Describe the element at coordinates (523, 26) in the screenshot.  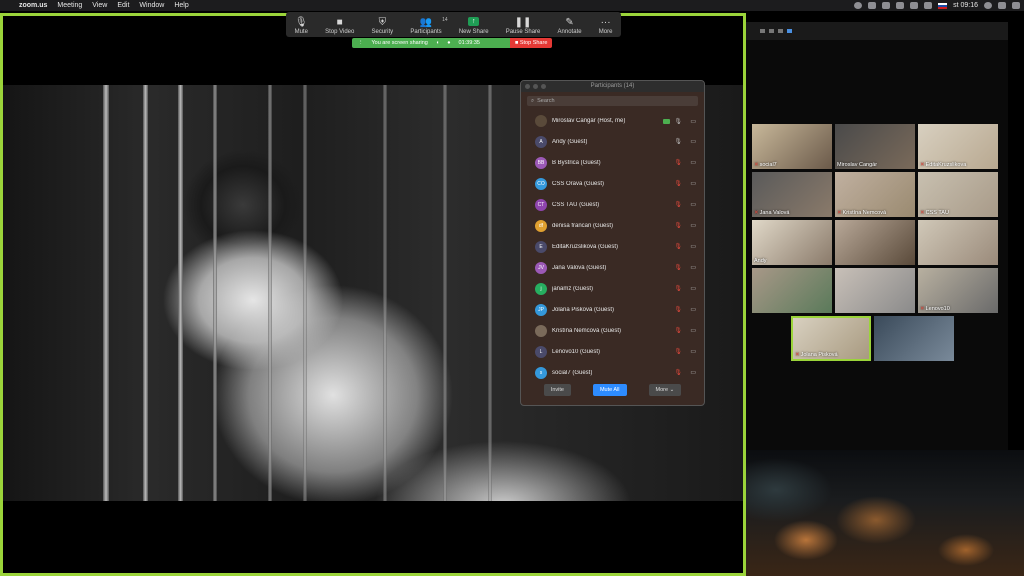
I see `pause-share-button: ❚❚ Pause Share` at that location.